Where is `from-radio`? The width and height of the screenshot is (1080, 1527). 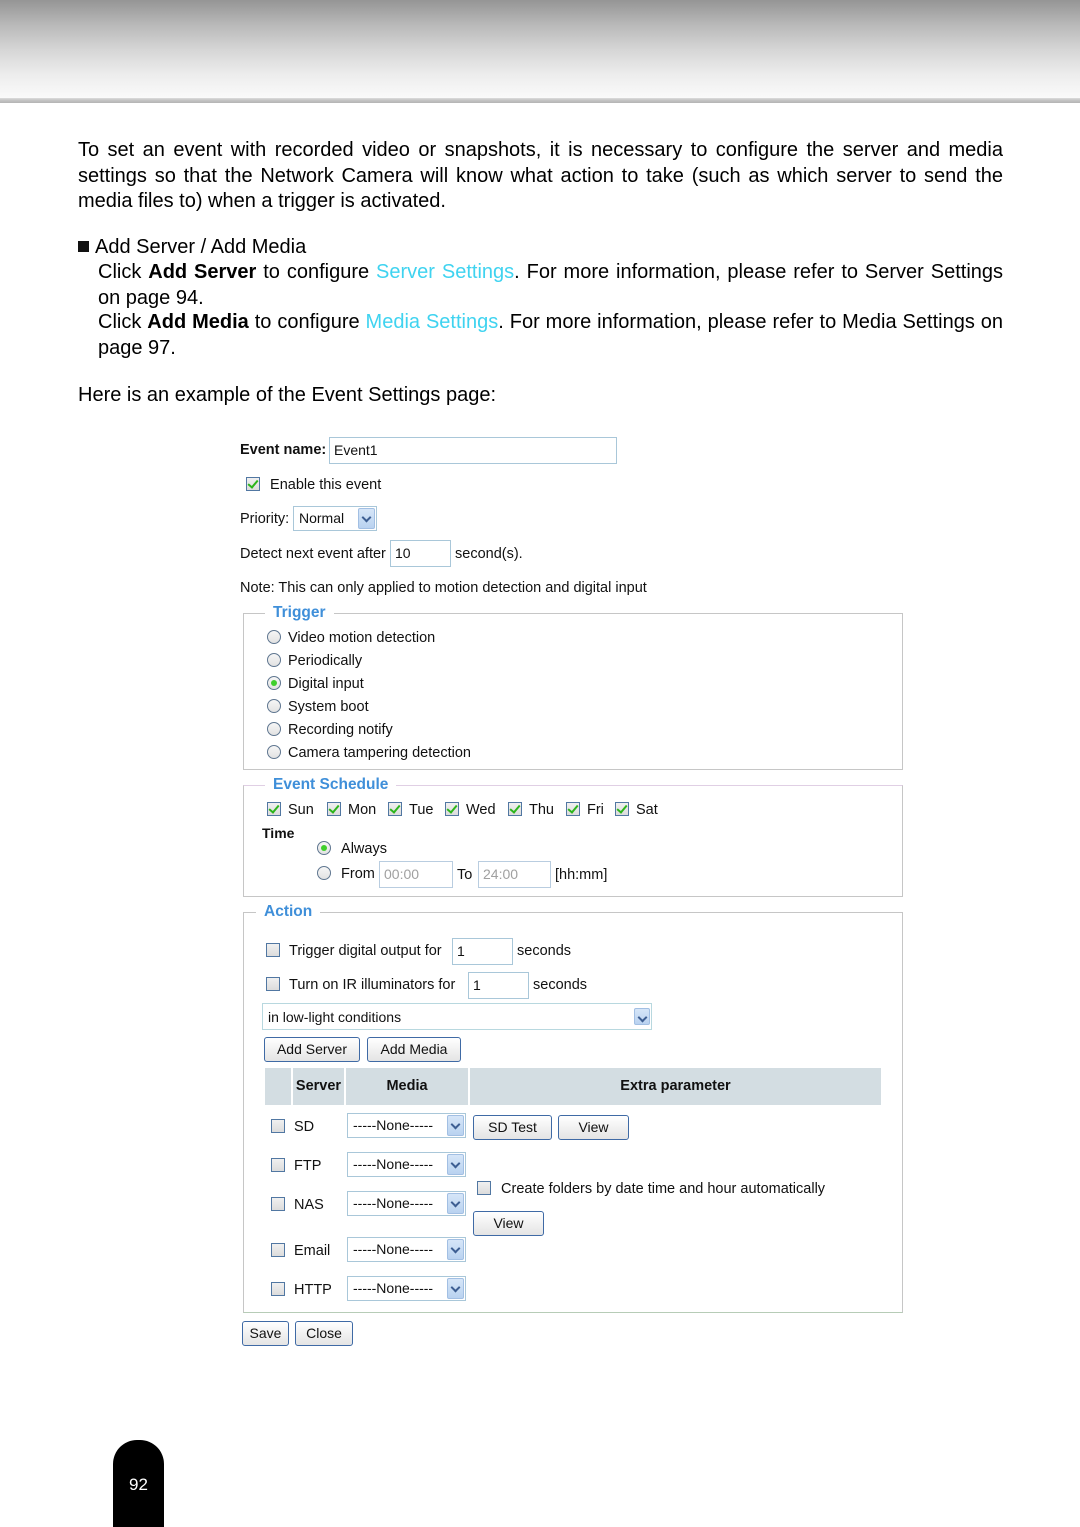 from-radio is located at coordinates (324, 873).